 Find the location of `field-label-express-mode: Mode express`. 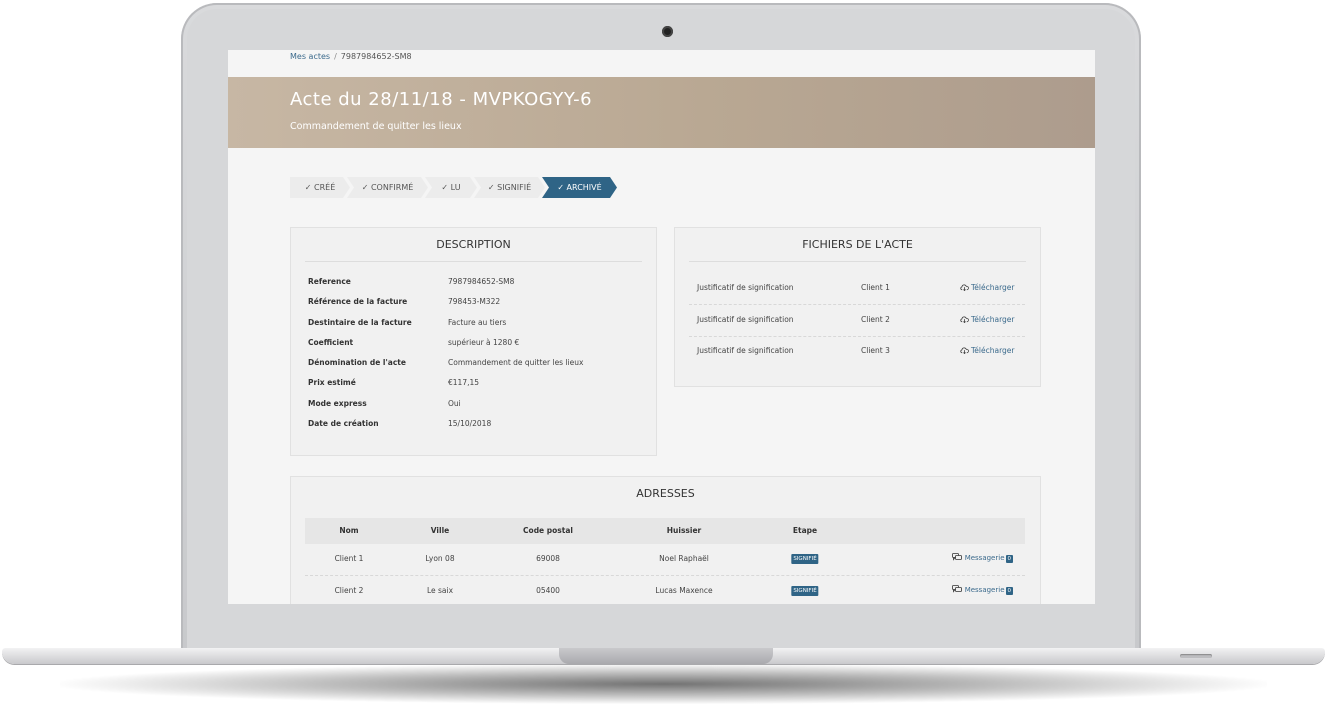

field-label-express-mode: Mode express is located at coordinates (337, 403).